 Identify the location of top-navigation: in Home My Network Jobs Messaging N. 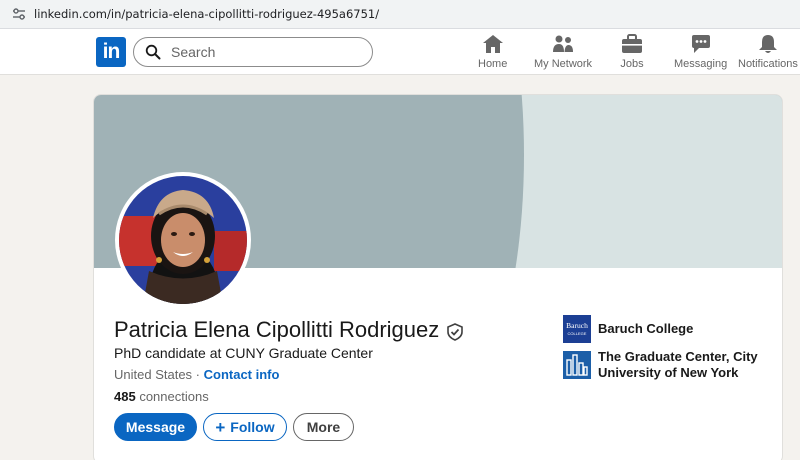
(400, 52).